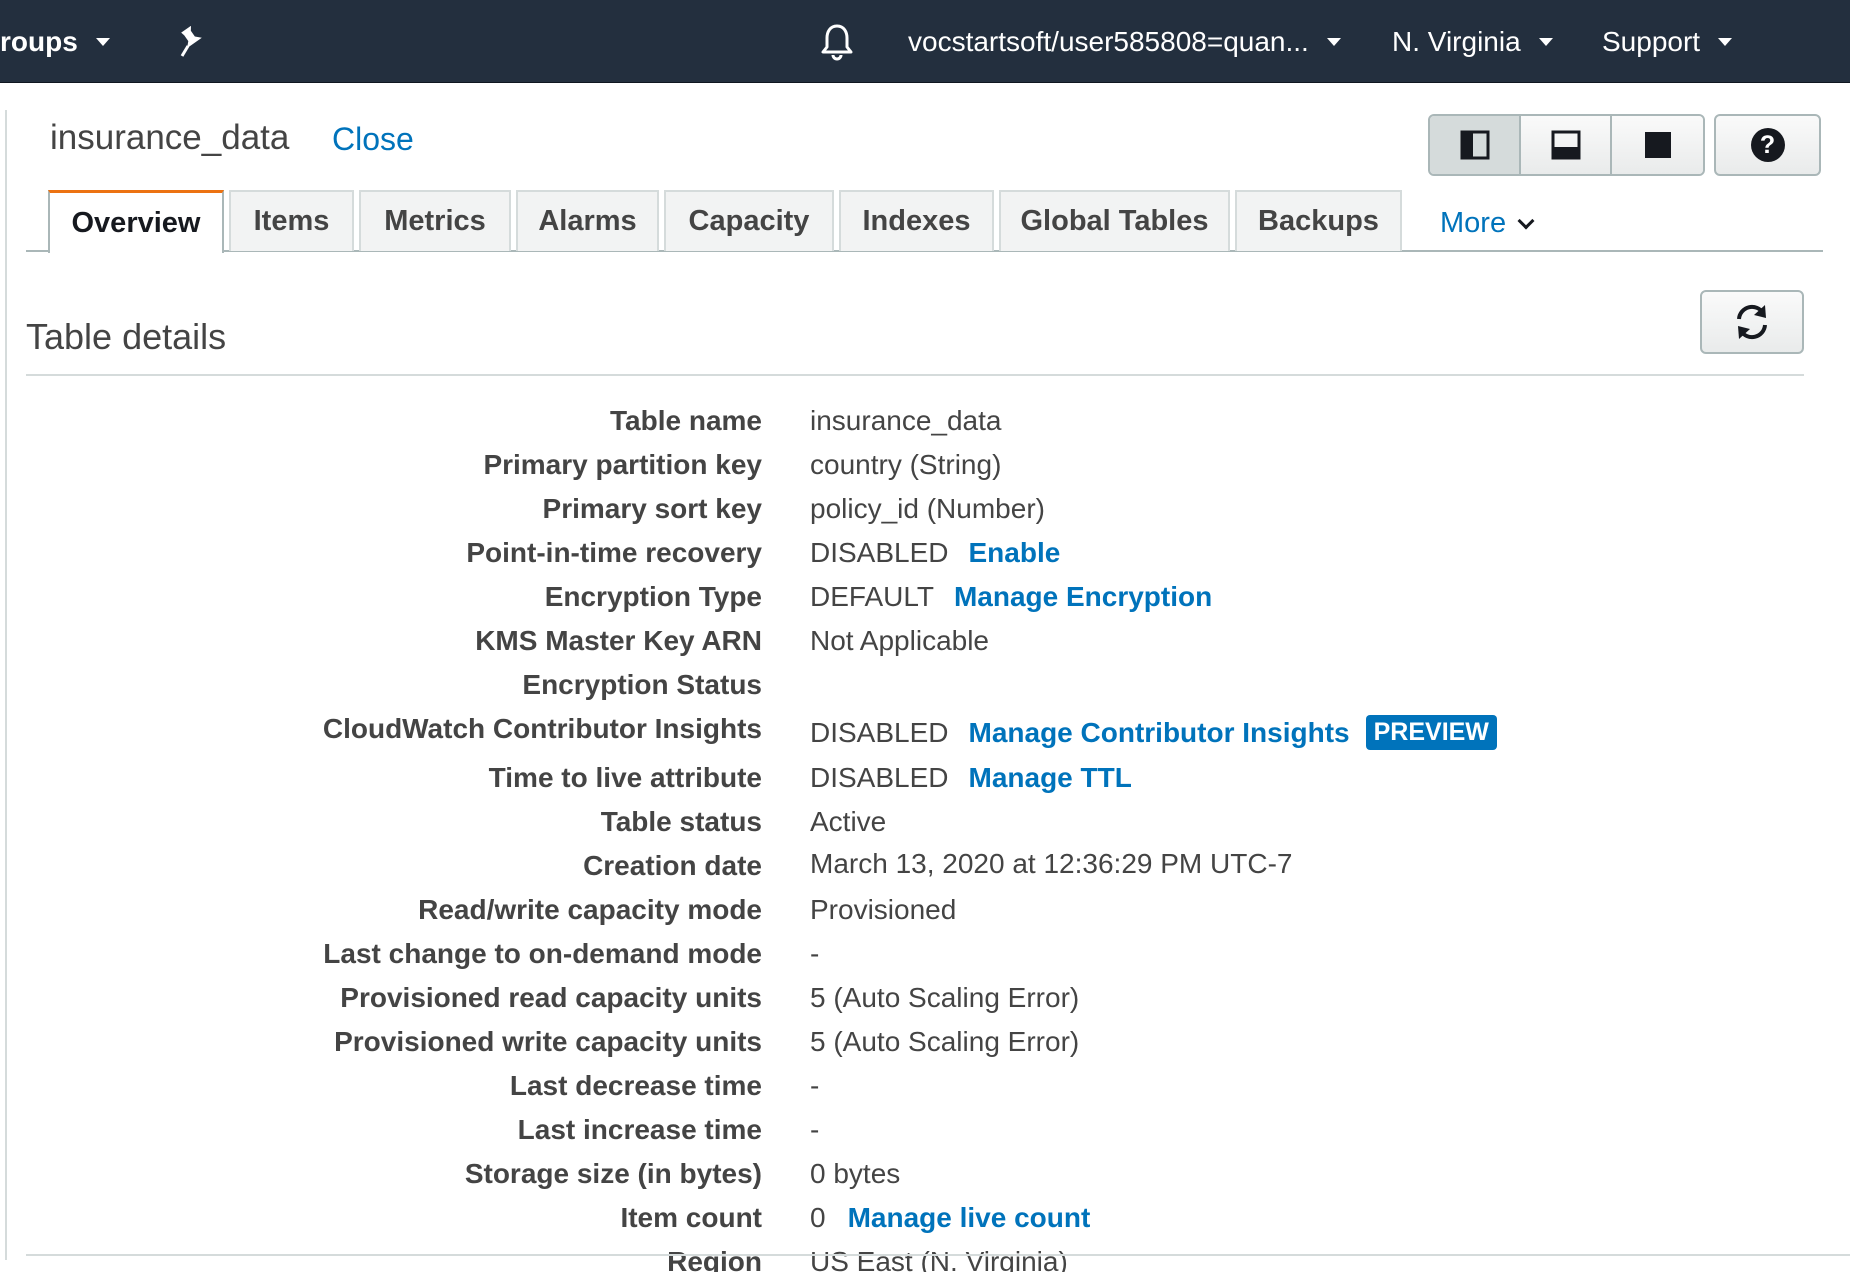 The width and height of the screenshot is (1850, 1272). What do you see at coordinates (39, 41) in the screenshot?
I see `resource-groups-label: roups` at bounding box center [39, 41].